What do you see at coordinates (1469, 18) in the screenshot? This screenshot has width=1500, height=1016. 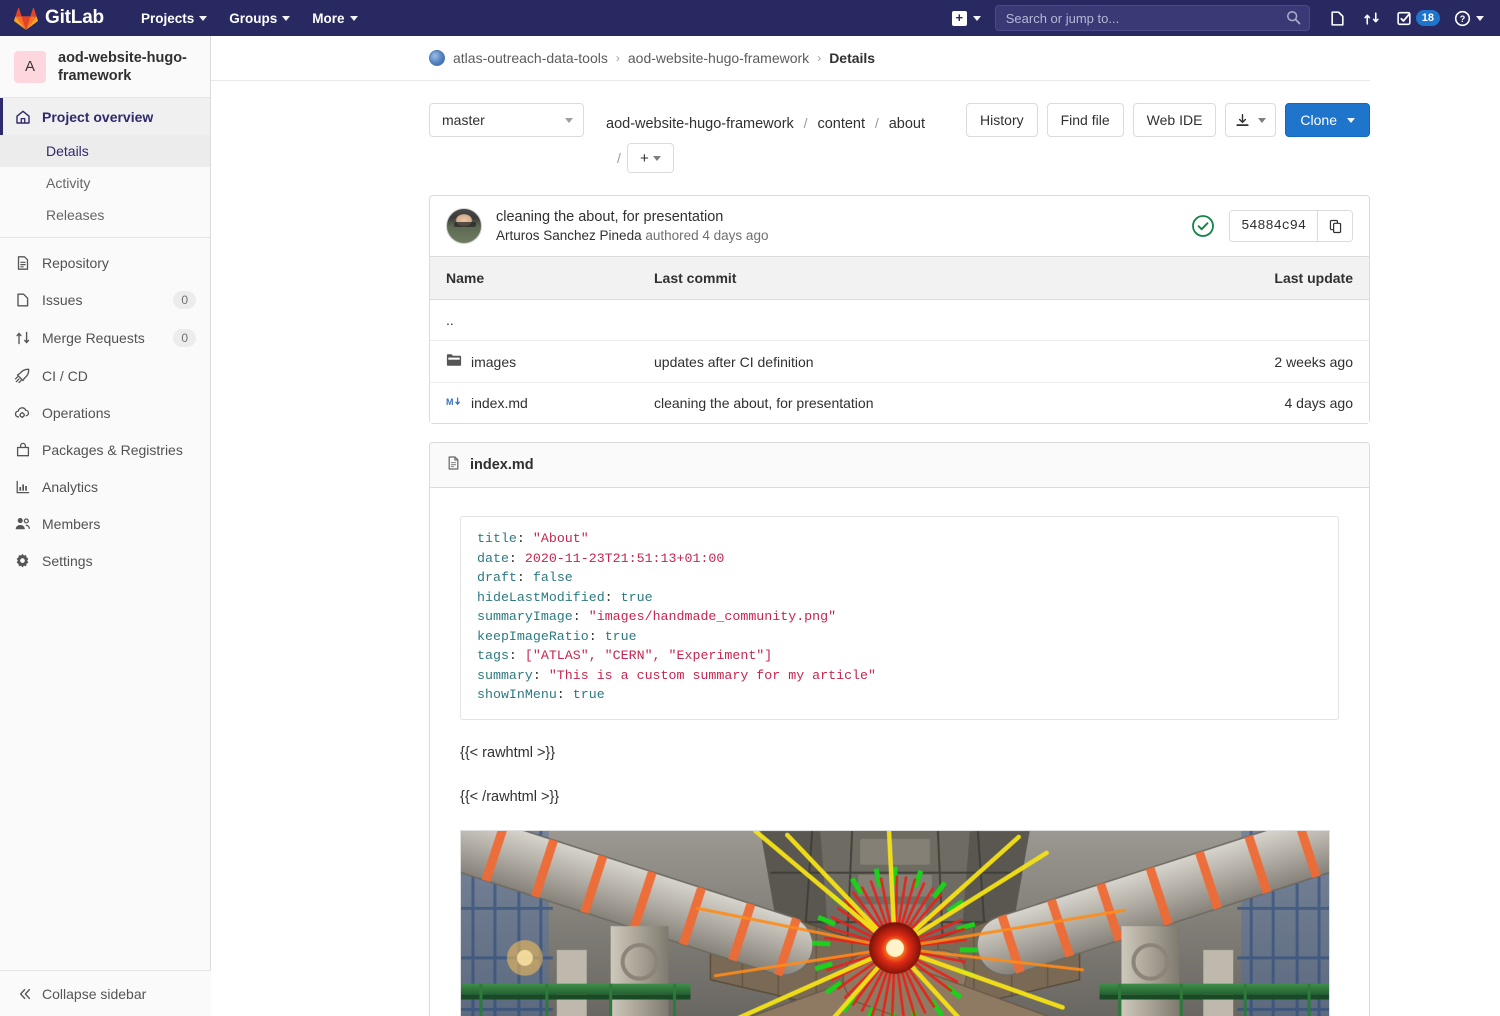 I see `help-button: ?` at bounding box center [1469, 18].